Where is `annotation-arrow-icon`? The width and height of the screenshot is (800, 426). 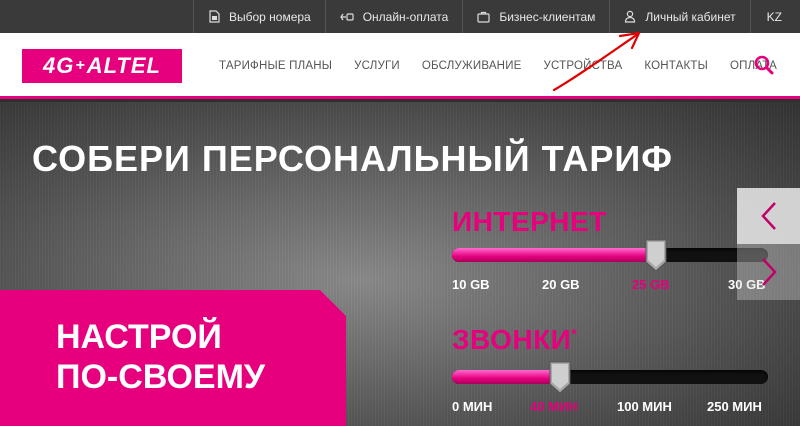
annotation-arrow-icon is located at coordinates (596, 61).